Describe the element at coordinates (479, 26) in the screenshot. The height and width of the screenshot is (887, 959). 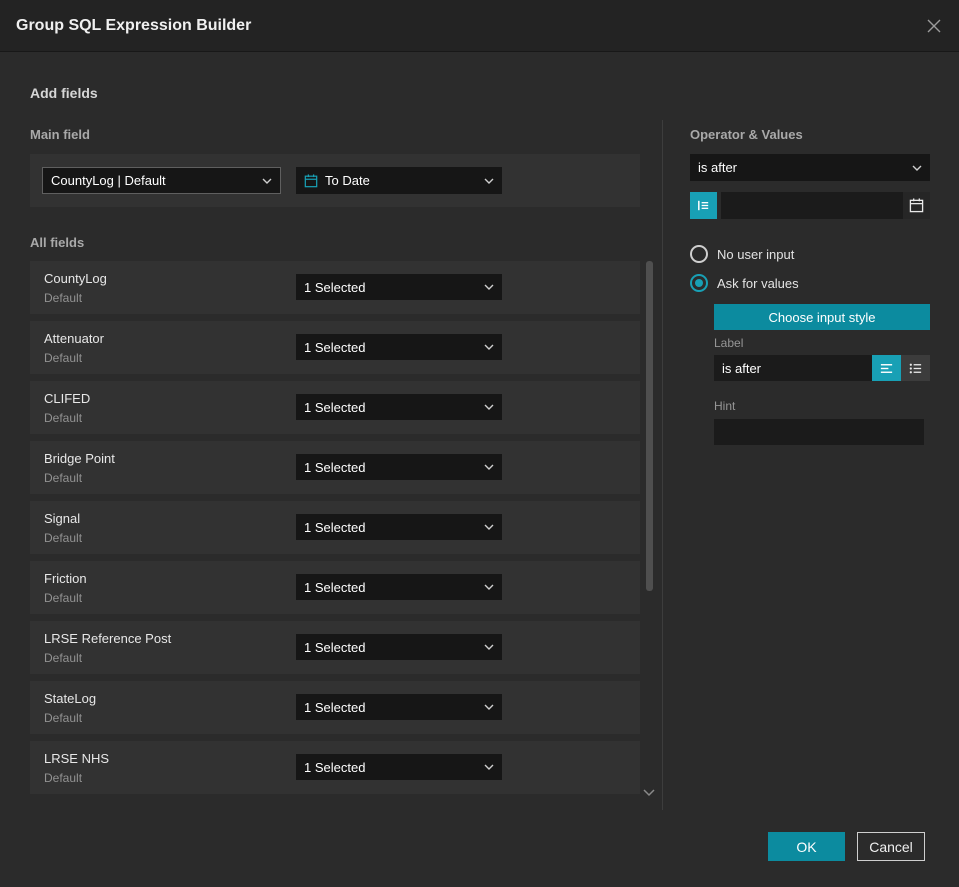
I see `dialog-header: Group SQL Expression Builder` at that location.